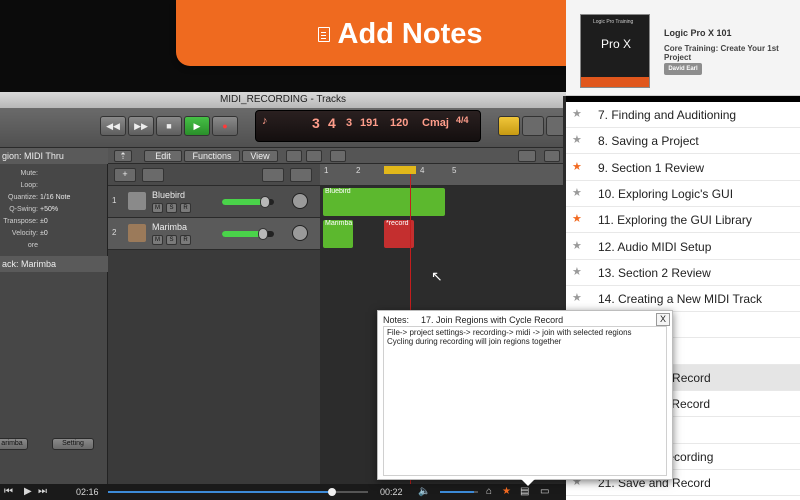 This screenshot has height=500, width=800. Describe the element at coordinates (349, 123) in the screenshot. I see `lcd-div: 3` at that location.